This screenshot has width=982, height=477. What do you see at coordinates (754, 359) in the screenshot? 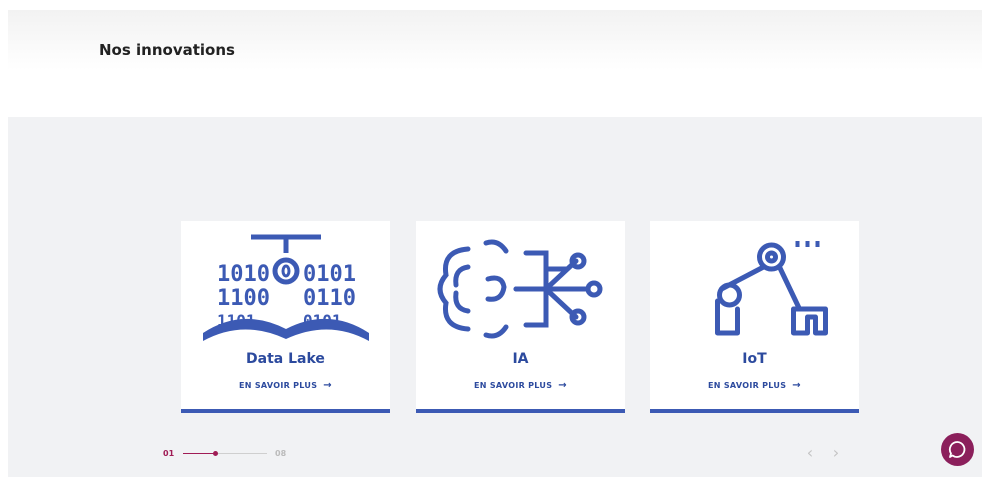
I see `card-title: IoT` at bounding box center [754, 359].